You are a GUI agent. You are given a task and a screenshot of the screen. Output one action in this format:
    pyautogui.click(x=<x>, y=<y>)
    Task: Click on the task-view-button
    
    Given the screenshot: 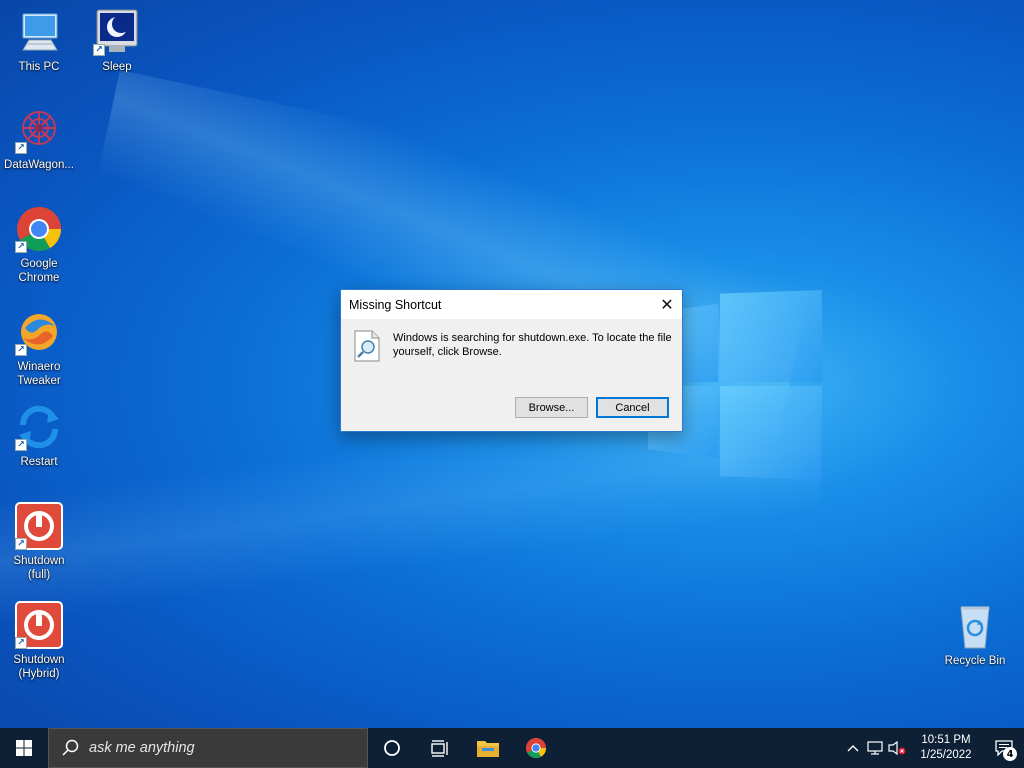 What is the action you would take?
    pyautogui.click(x=440, y=748)
    